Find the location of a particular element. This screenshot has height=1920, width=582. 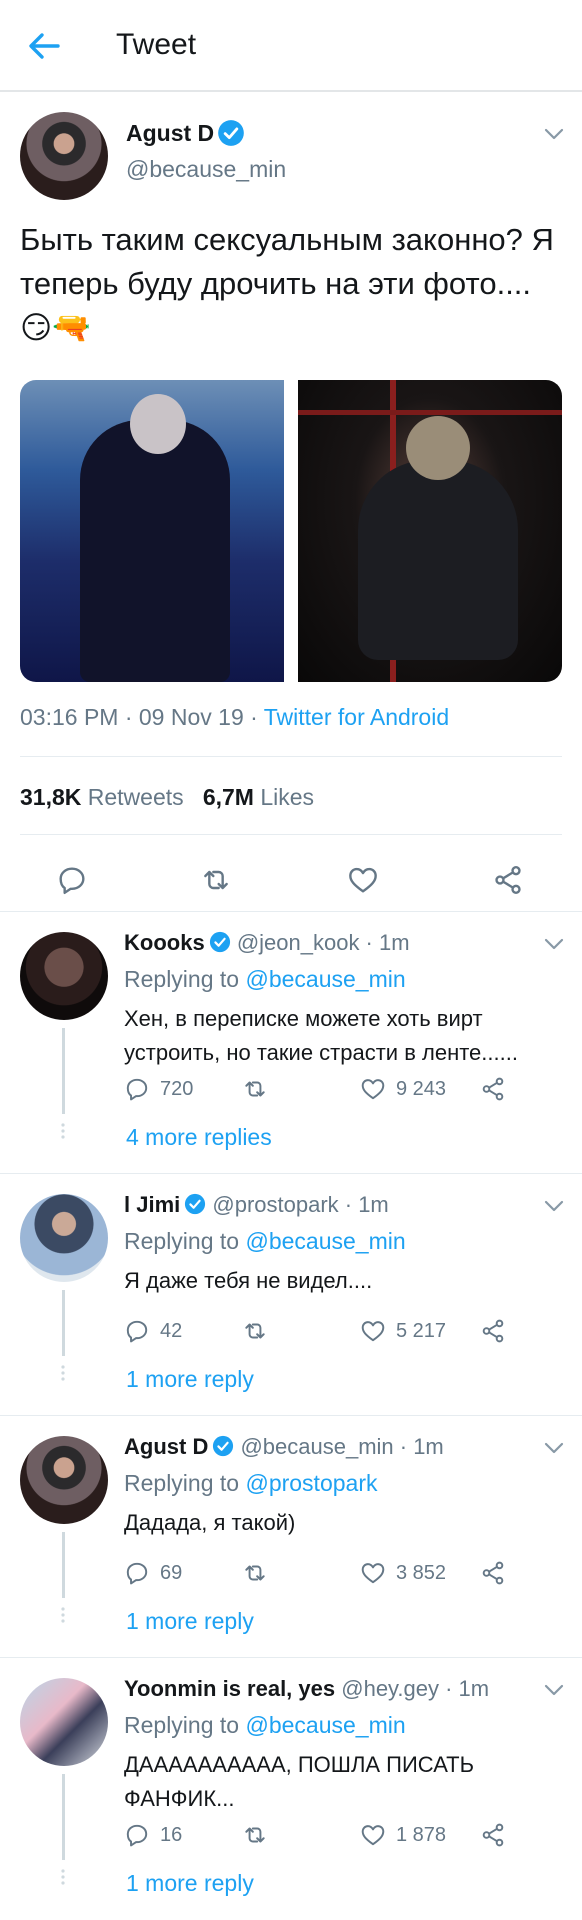

like-button: 5 217 is located at coordinates (403, 1331).